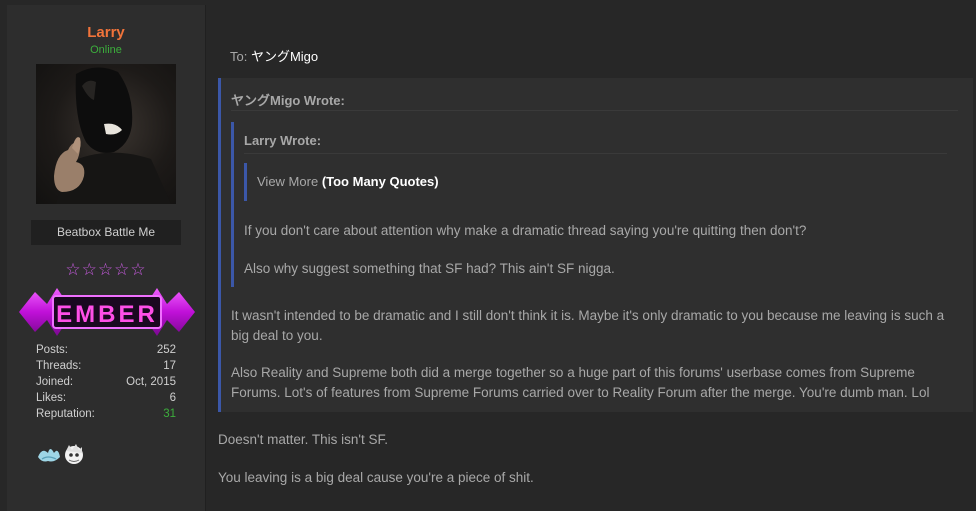  What do you see at coordinates (106, 366) in the screenshot?
I see `stat-threads: Threads: 17` at bounding box center [106, 366].